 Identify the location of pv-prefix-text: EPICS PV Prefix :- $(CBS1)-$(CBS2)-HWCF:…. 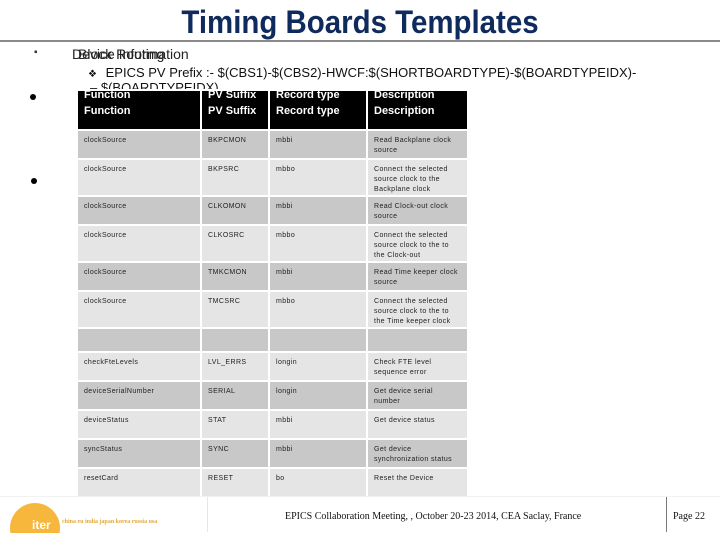
(371, 72).